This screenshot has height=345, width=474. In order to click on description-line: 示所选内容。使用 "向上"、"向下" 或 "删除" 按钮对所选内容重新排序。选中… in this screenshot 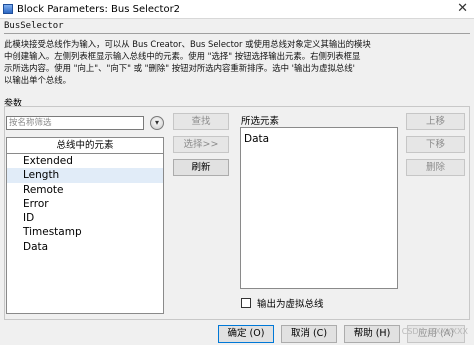, I will do `click(179, 68)`.